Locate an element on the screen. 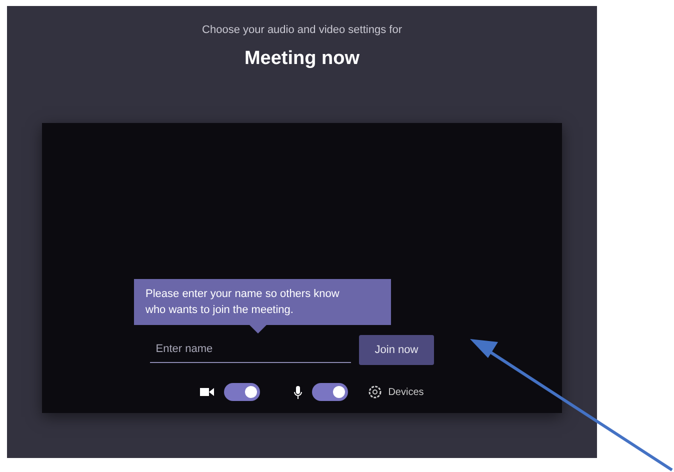  microphone-icon is located at coordinates (298, 392).